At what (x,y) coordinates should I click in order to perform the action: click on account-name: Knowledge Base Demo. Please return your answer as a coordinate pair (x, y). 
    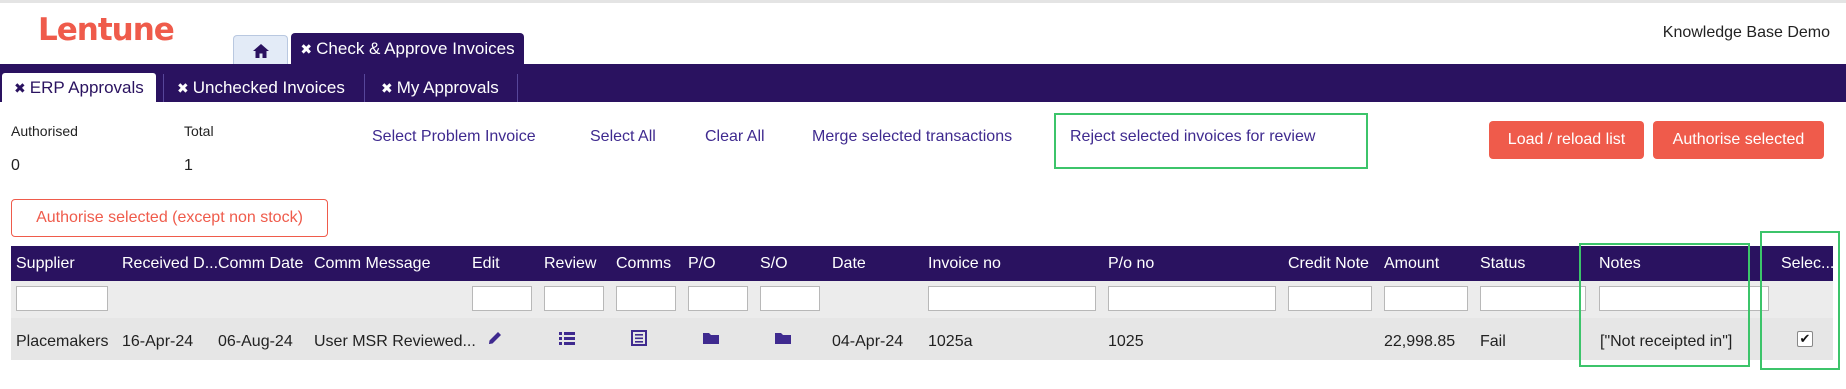
    Looking at the image, I should click on (1746, 33).